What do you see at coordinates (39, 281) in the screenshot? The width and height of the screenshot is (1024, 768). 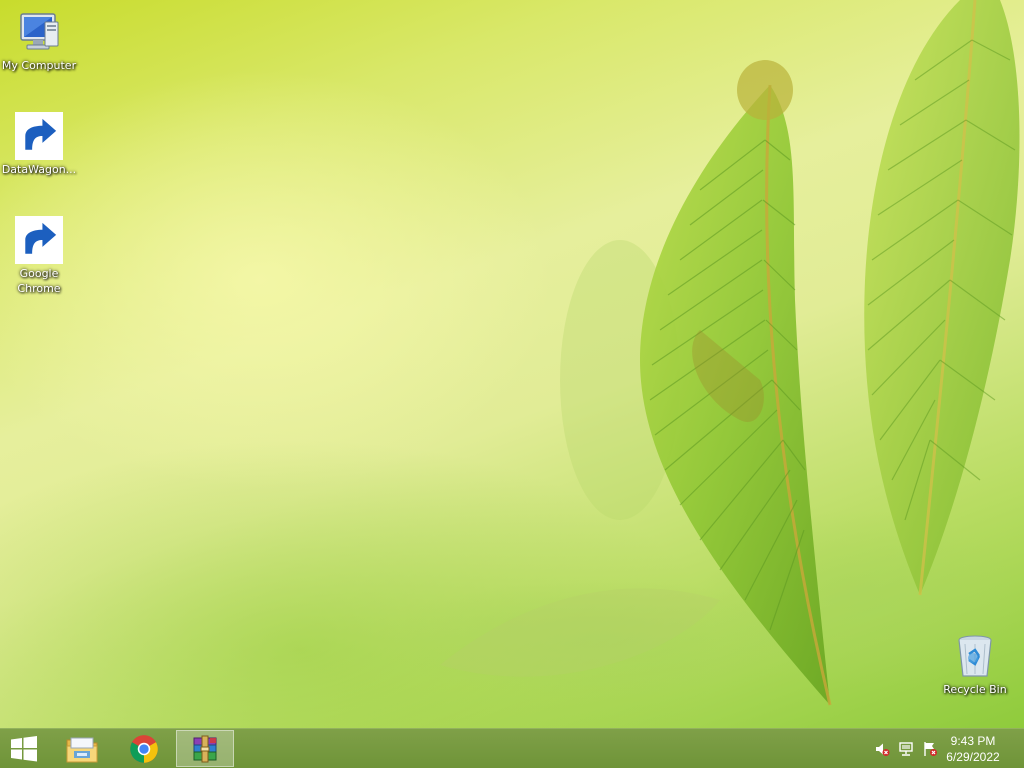 I see `desktop-icon-label: Google Chrome` at bounding box center [39, 281].